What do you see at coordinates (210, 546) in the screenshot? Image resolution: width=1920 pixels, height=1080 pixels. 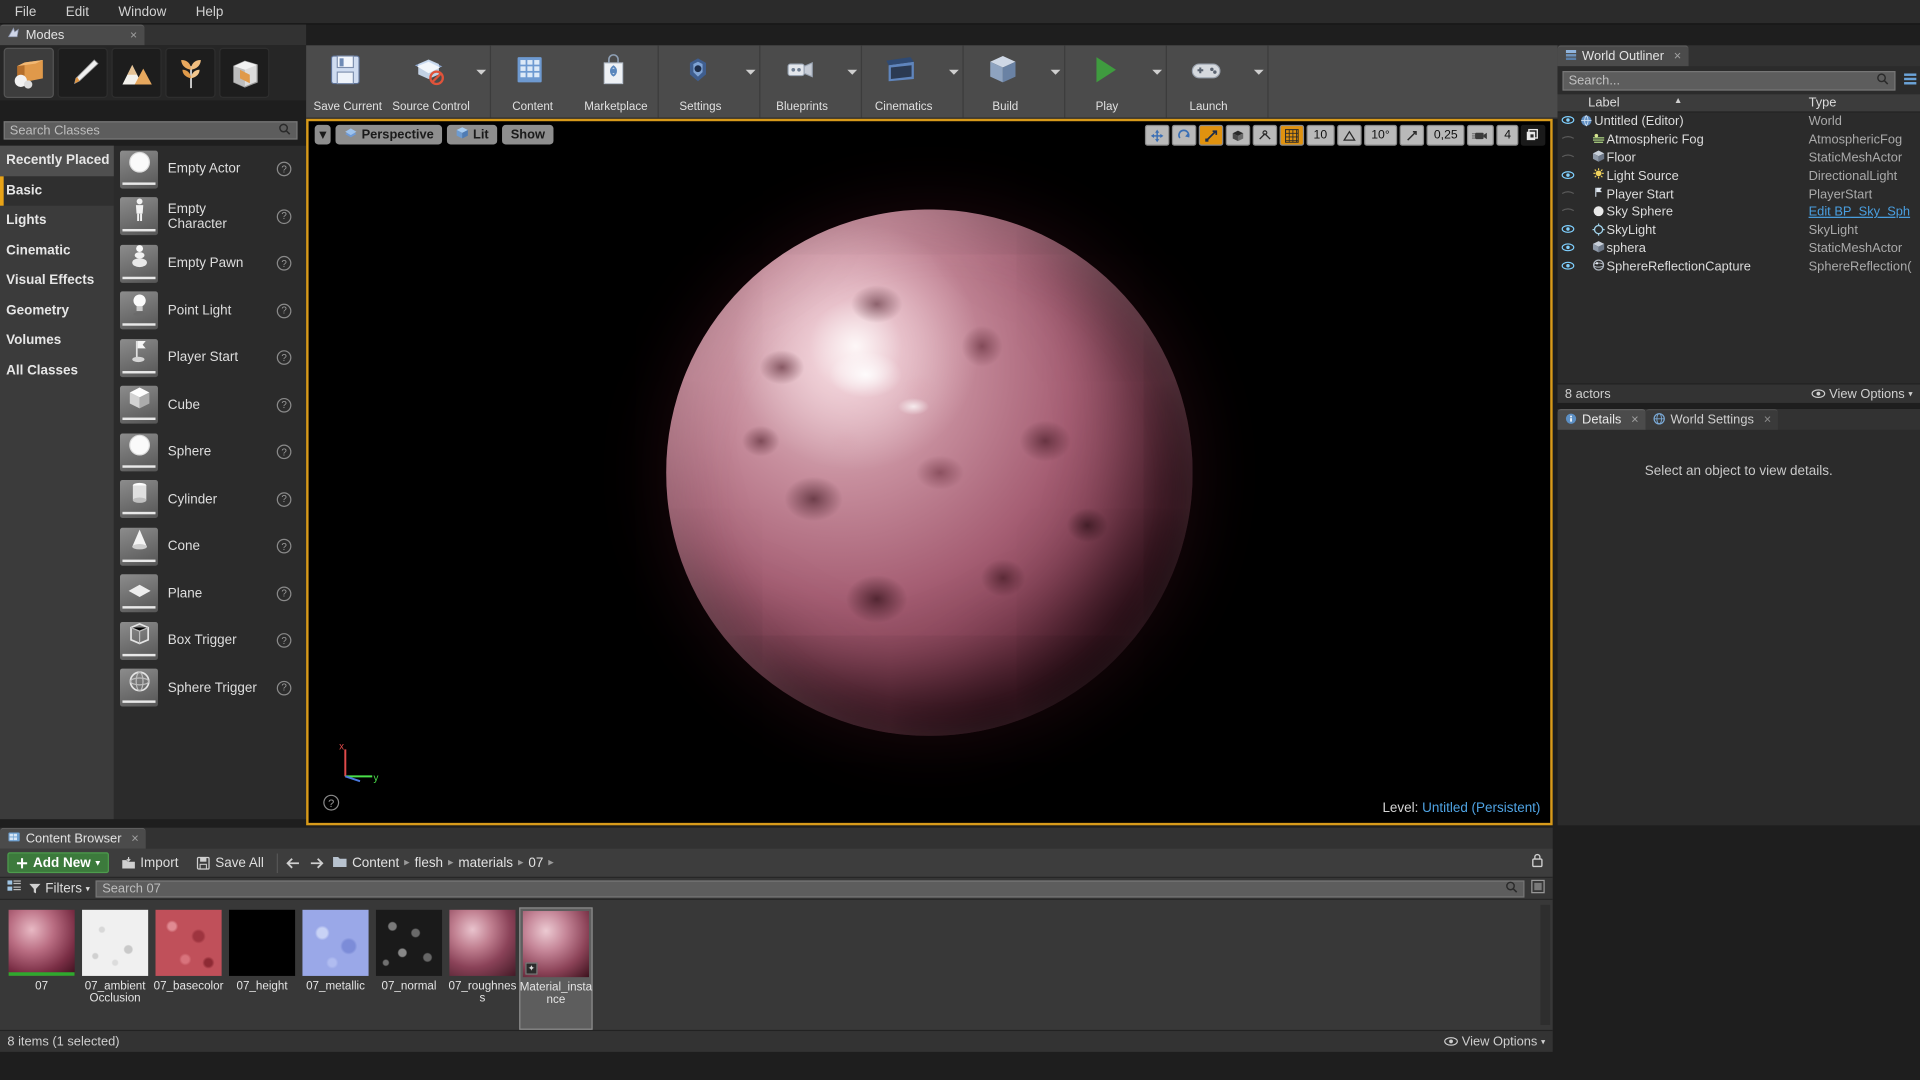 I see `placeable-item: Cone?` at bounding box center [210, 546].